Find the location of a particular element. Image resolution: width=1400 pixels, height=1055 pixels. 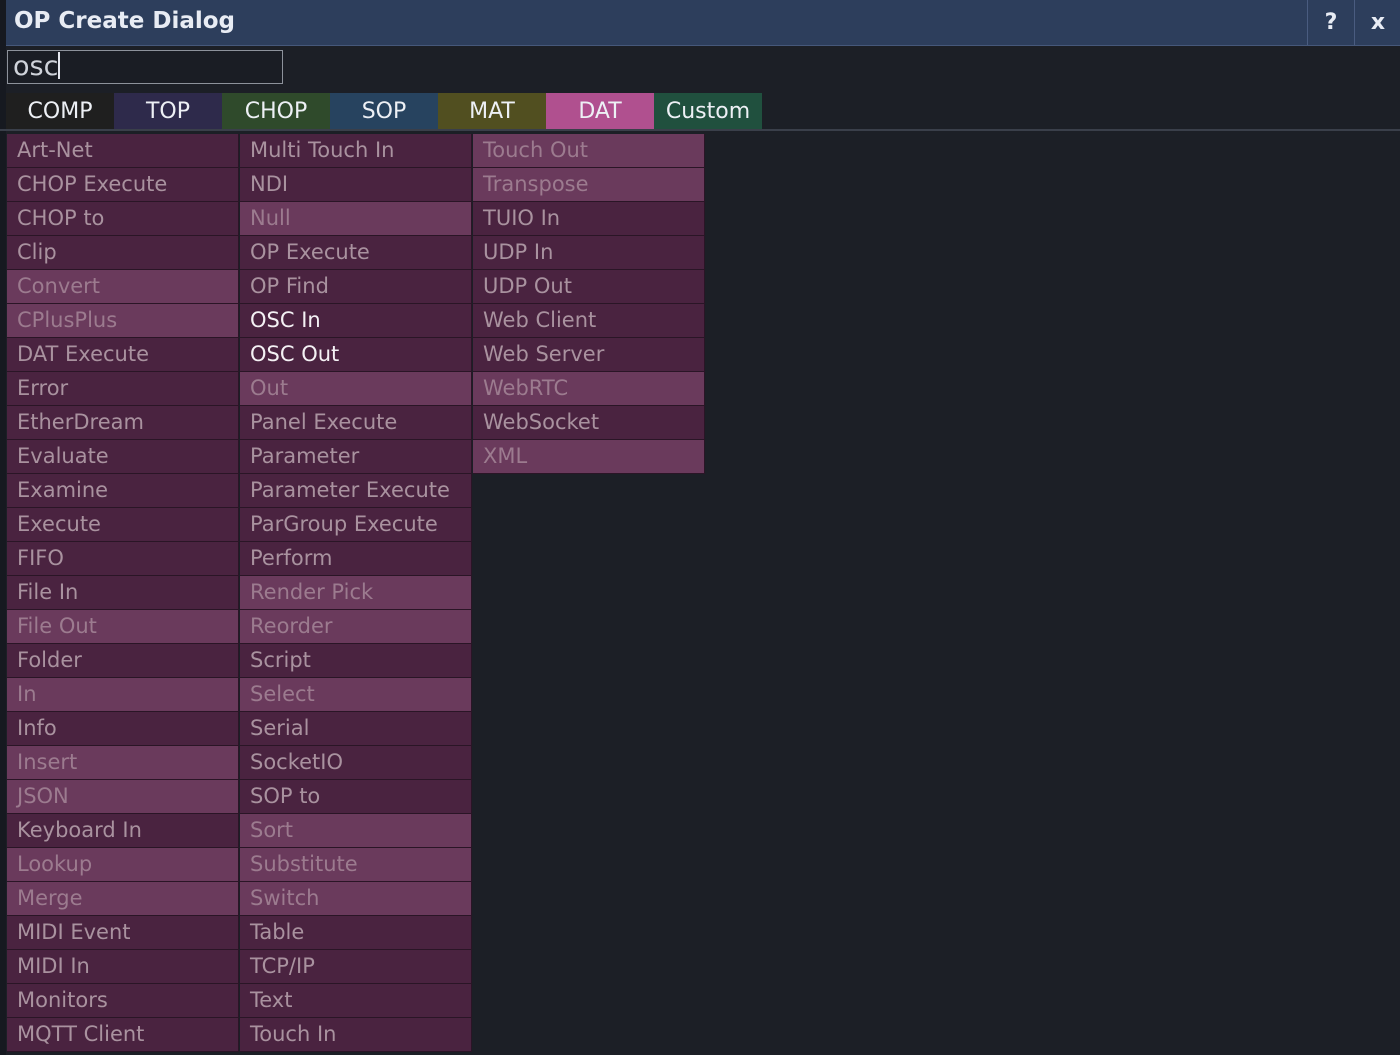

operator-item: SOP to is located at coordinates (356, 797).